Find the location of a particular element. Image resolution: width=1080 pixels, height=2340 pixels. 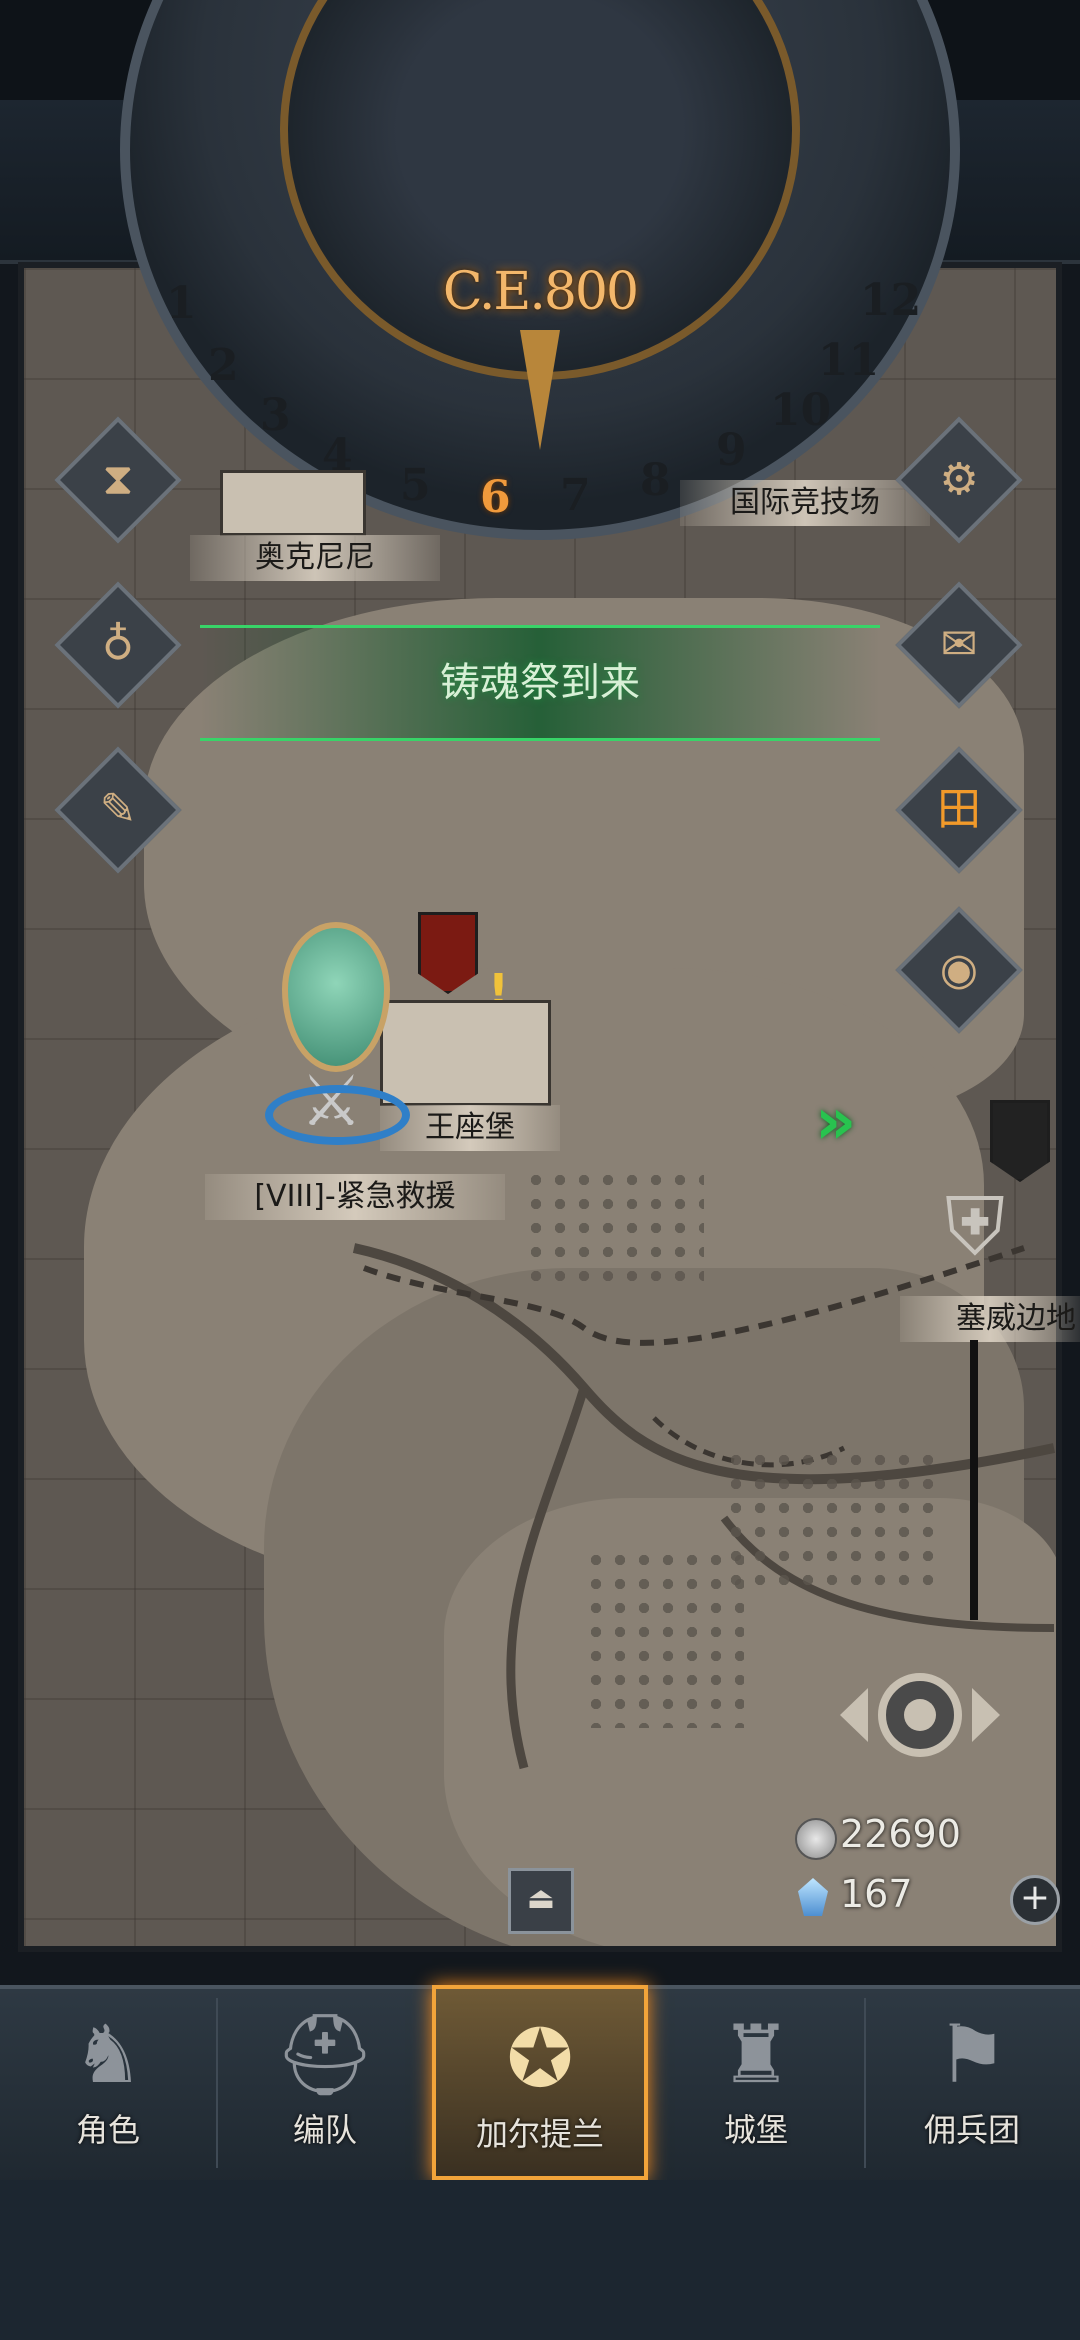

nav-tab-character: ♞ 角色 is located at coordinates (108, 2082).